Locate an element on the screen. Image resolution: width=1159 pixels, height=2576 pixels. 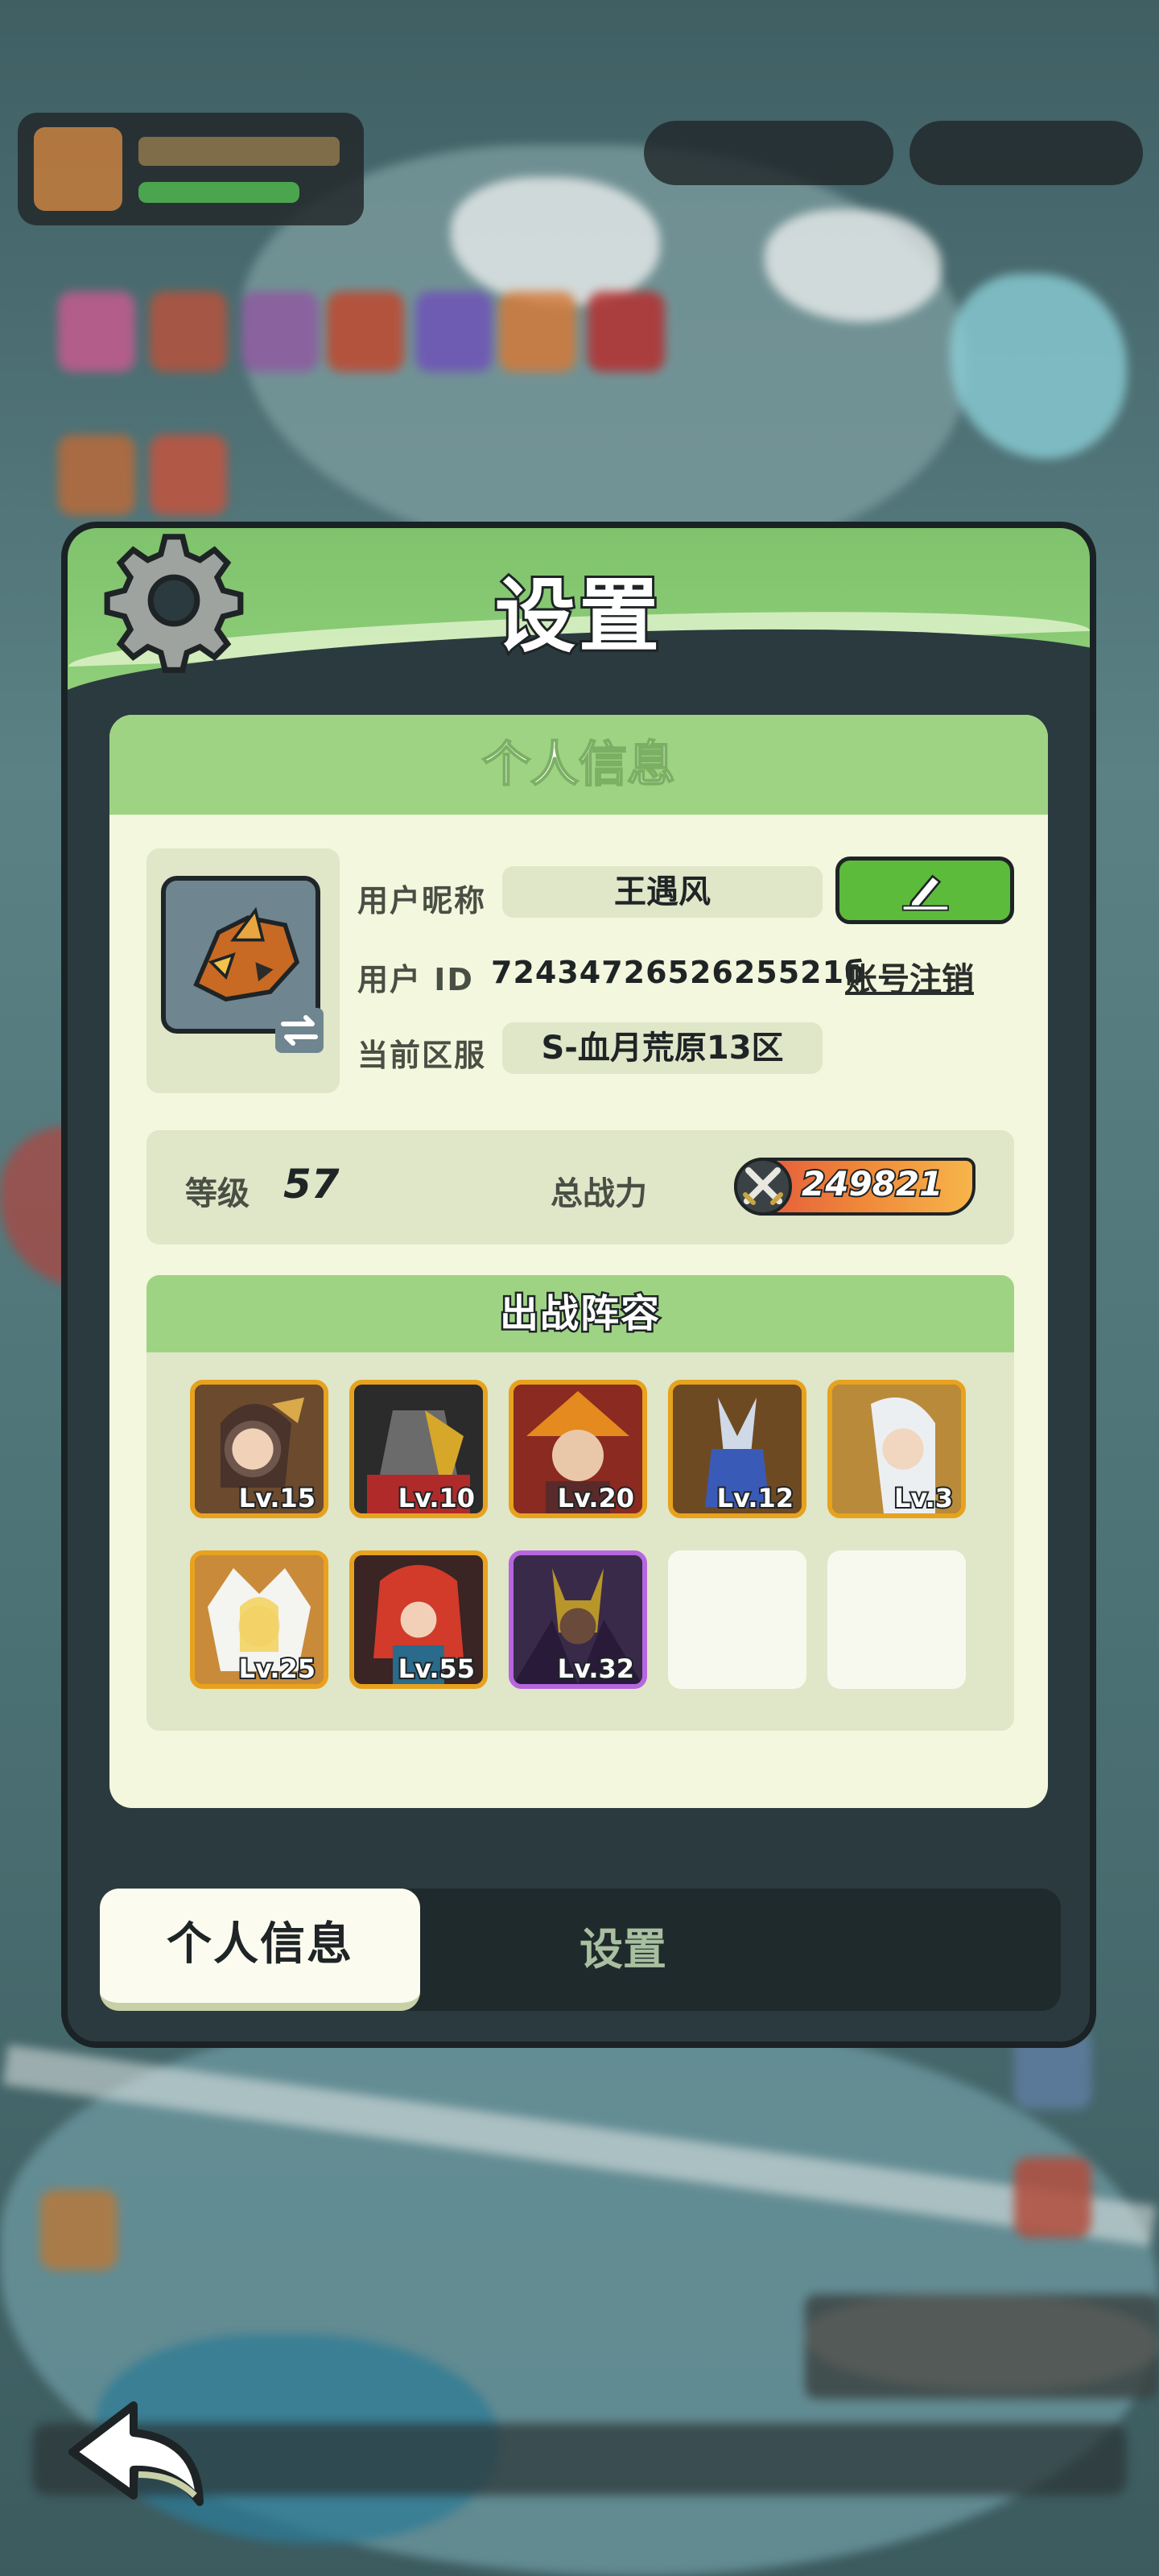
hero-slot: Lv.3 is located at coordinates (896, 1449).